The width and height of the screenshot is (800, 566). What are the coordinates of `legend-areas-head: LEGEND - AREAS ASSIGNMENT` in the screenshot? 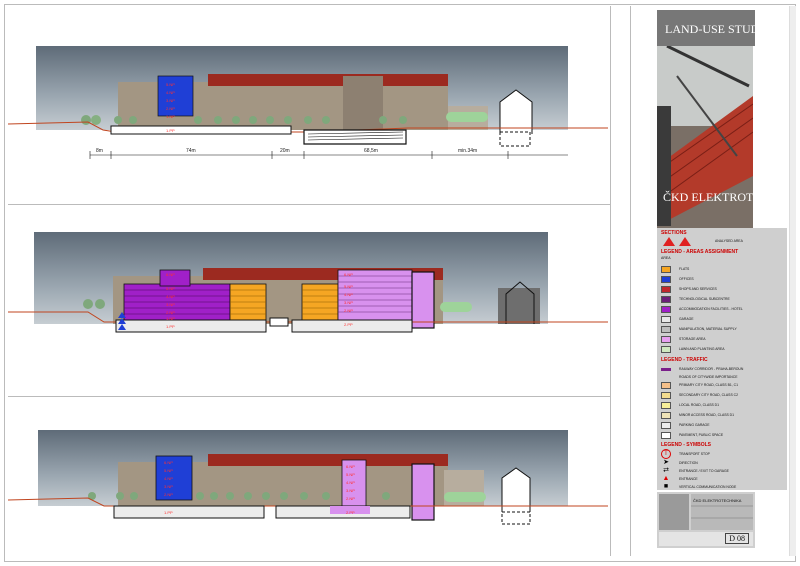 It's located at (700, 252).